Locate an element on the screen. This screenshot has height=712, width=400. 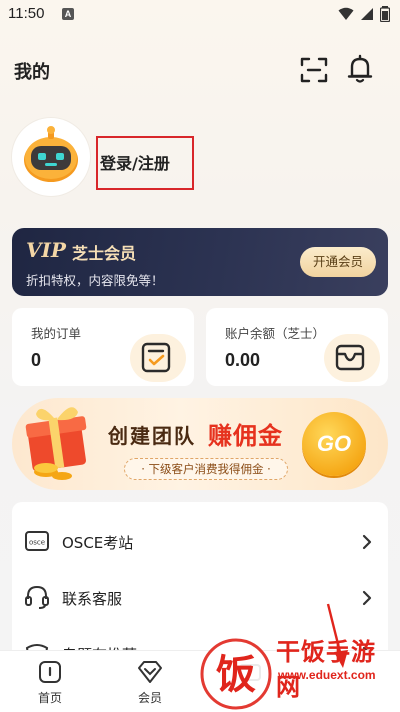
svg-text: osce is located at coordinates (37, 543).